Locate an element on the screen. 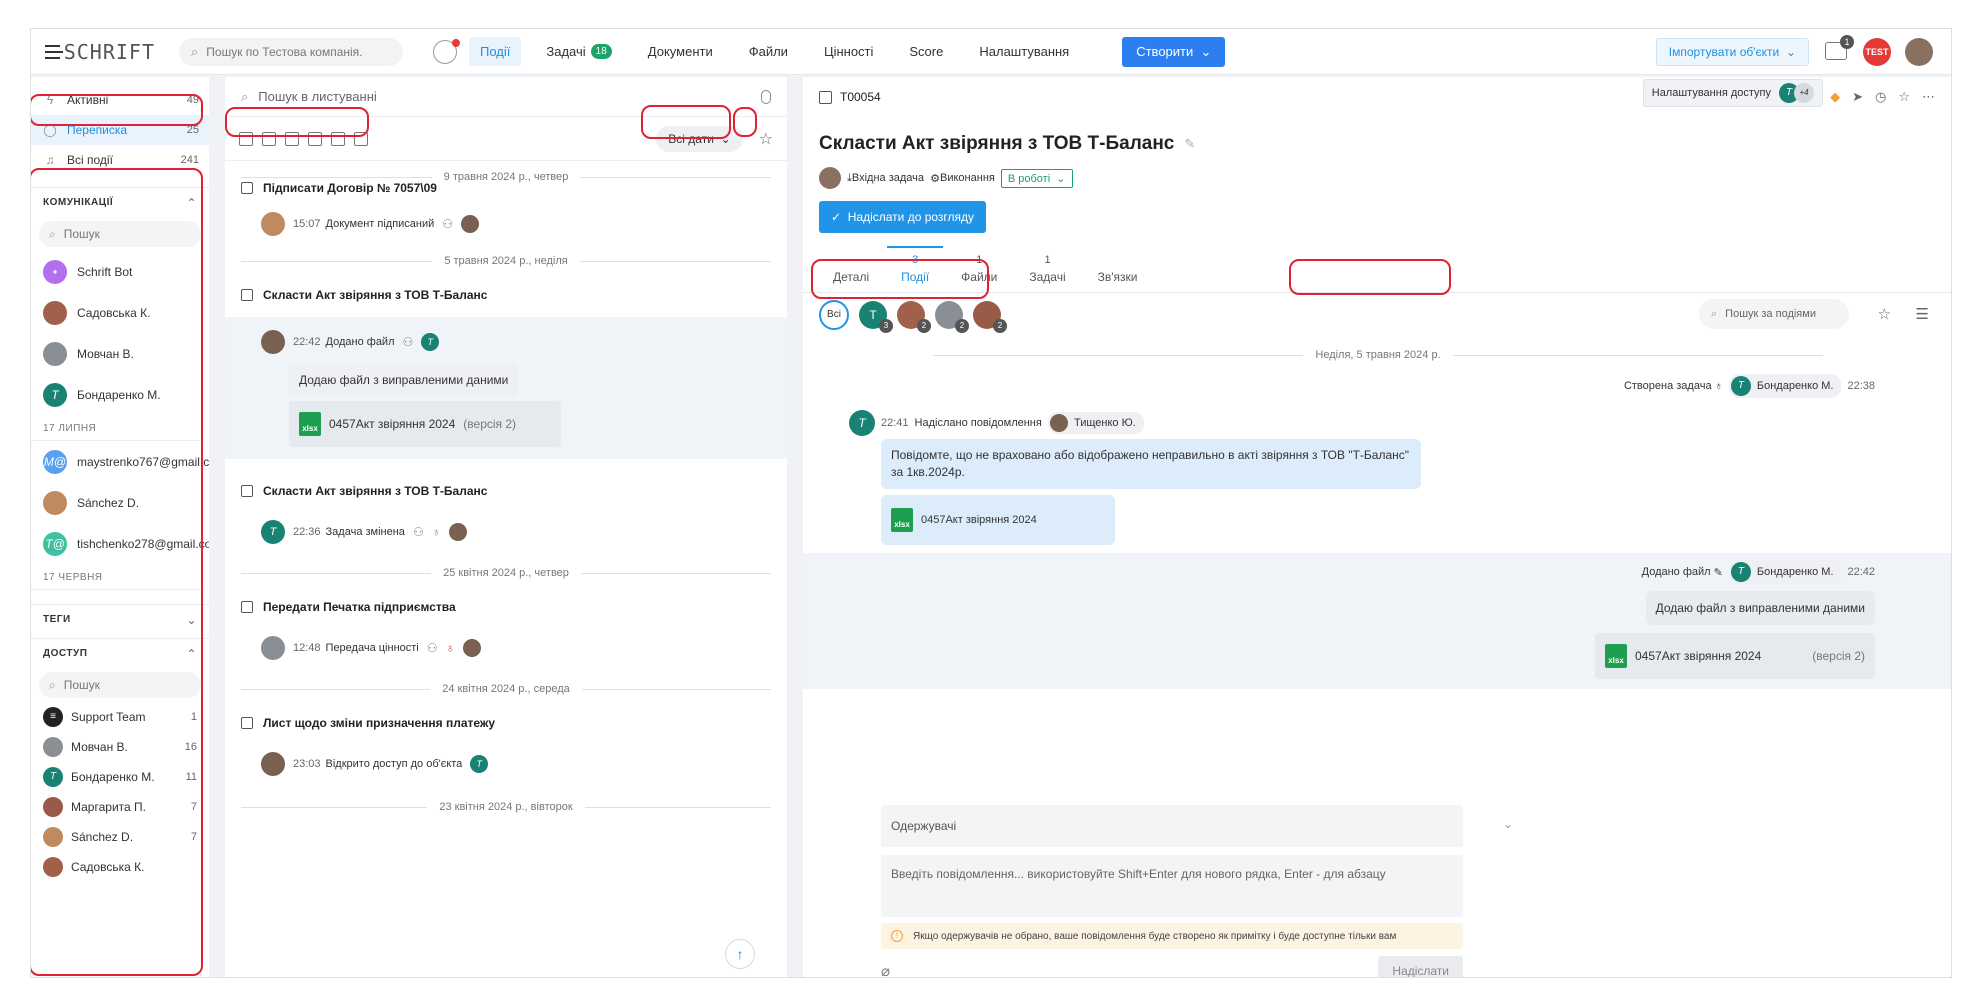 Image resolution: width=1976 pixels, height=996 pixels. logo: SCHRIFT is located at coordinates (100, 52).